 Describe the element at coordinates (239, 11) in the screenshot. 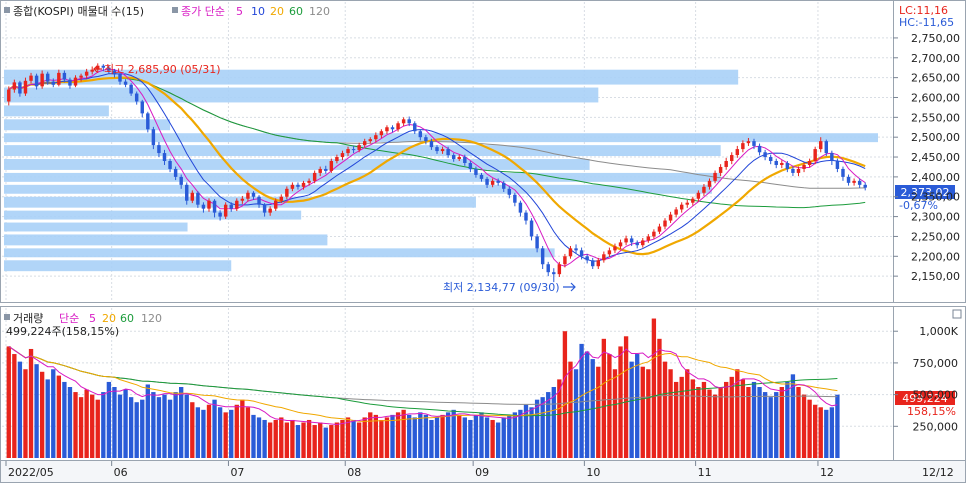

I see `legend-ma5: 5` at that location.